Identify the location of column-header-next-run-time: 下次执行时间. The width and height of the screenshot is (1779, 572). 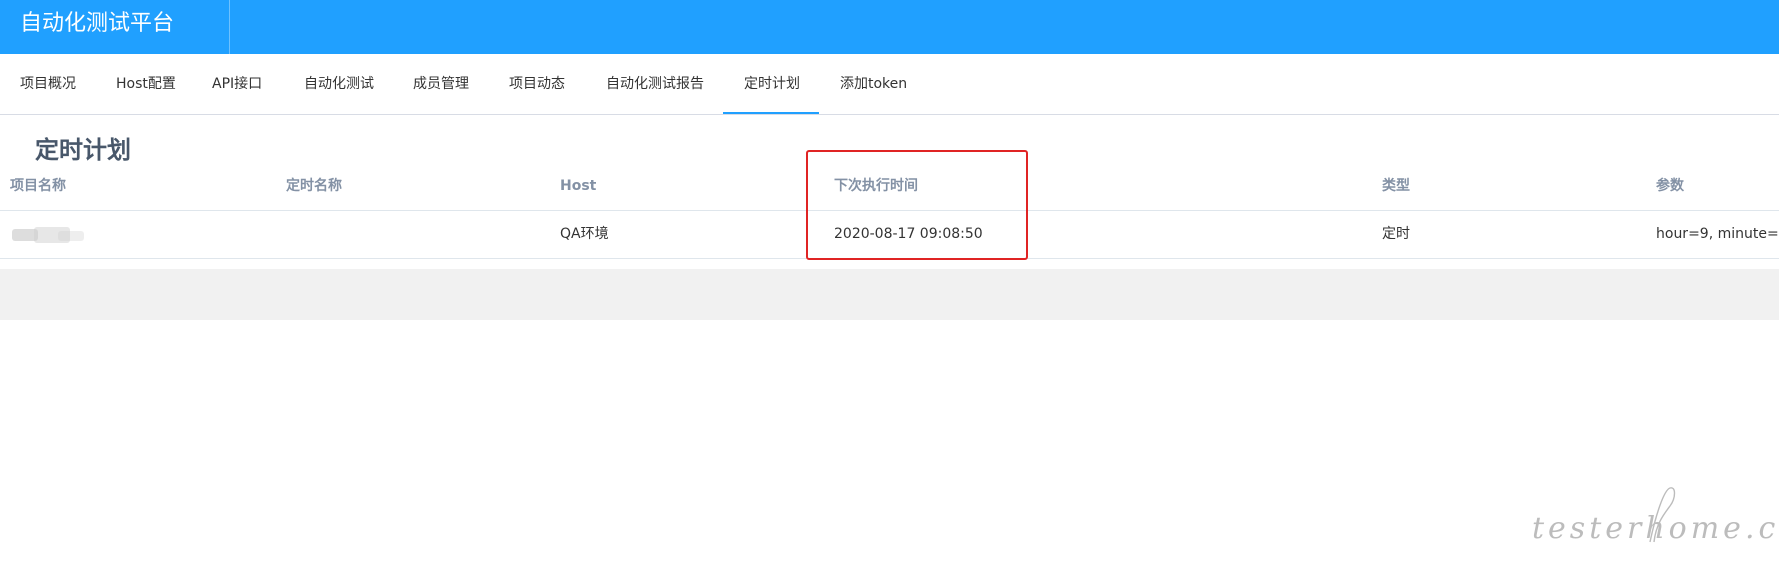
(876, 186).